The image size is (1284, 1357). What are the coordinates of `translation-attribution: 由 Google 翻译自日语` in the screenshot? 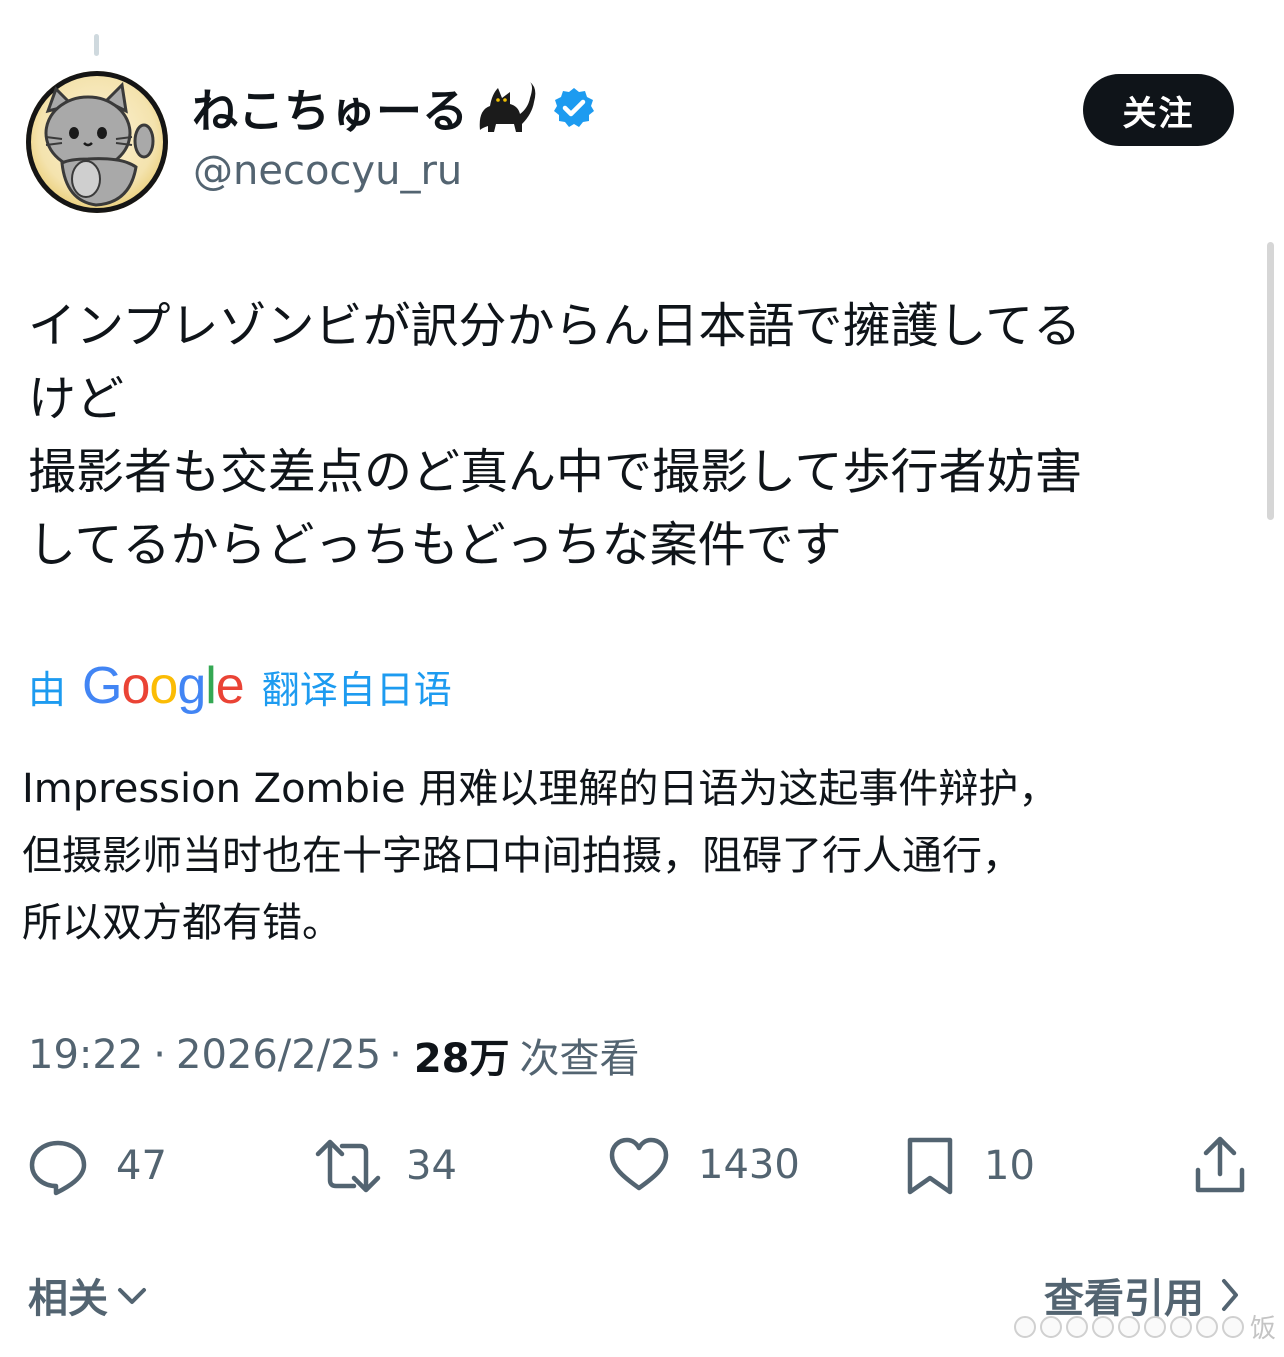 It's located at (240, 686).